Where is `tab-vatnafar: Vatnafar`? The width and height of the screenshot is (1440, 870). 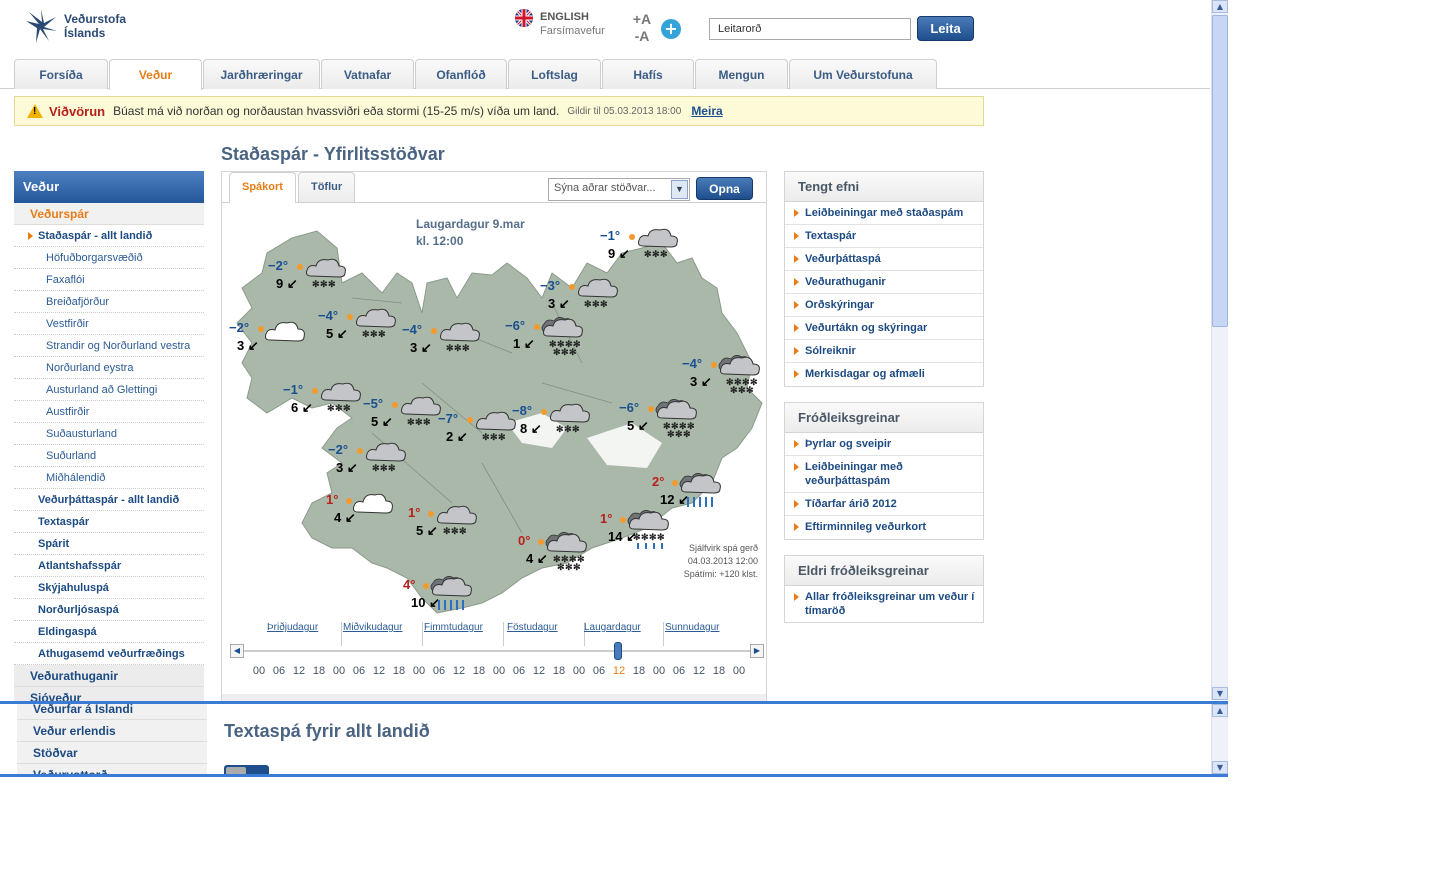
tab-vatnafar: Vatnafar is located at coordinates (367, 74).